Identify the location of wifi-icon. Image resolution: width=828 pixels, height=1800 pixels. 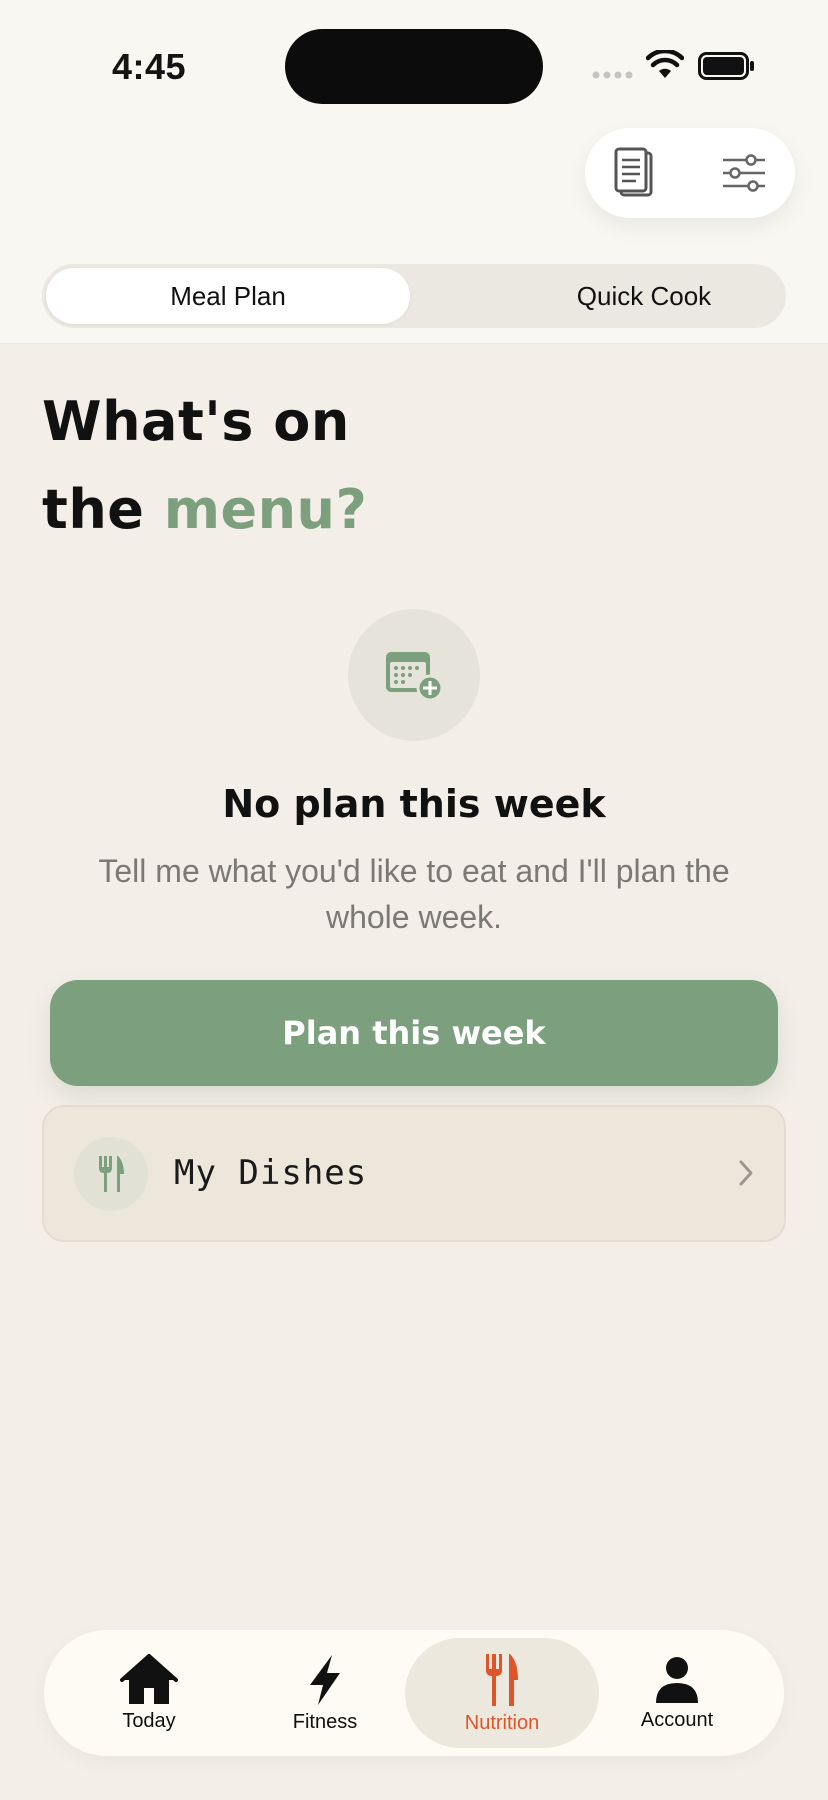
(665, 64).